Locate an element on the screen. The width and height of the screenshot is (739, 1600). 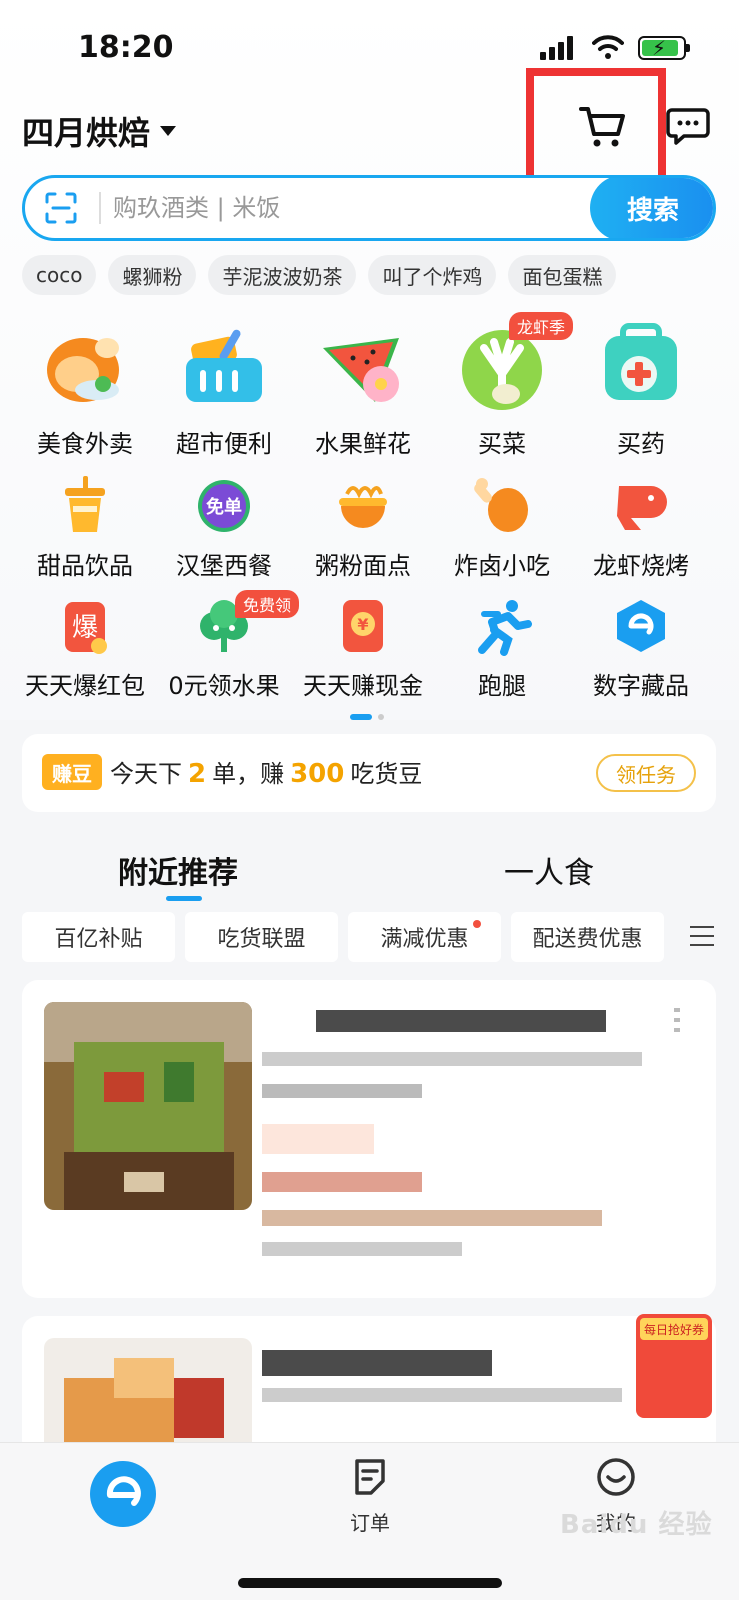
category-label: 买菜 is located at coordinates (502, 444).